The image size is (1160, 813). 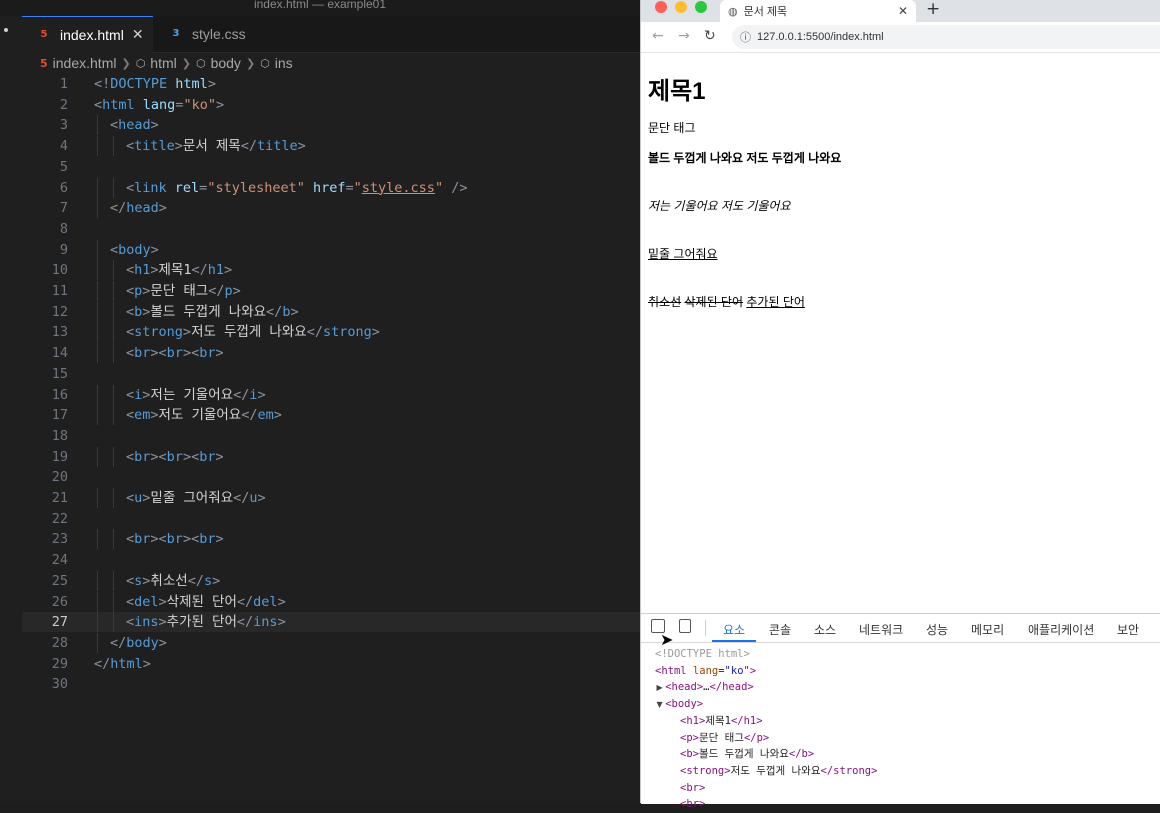 What do you see at coordinates (1128, 629) in the screenshot?
I see `devtools-tab-security: 보안` at bounding box center [1128, 629].